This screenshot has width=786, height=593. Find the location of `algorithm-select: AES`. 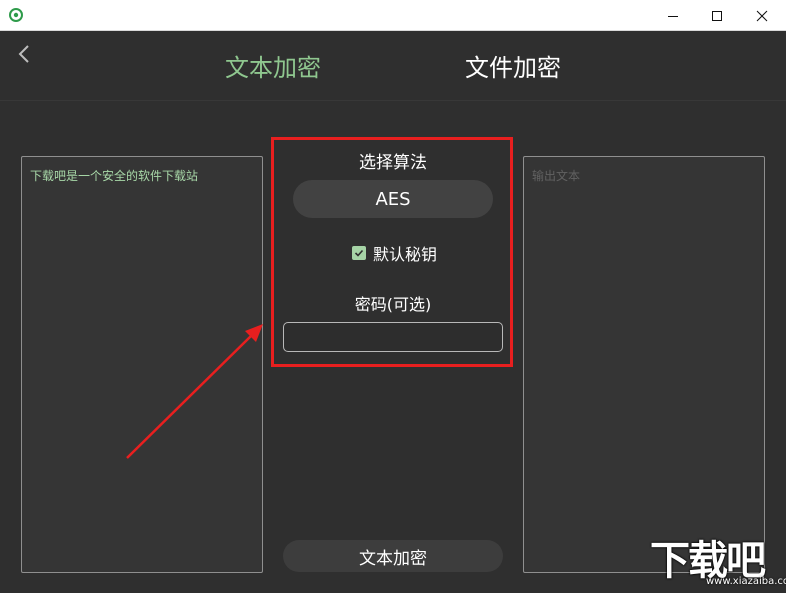

algorithm-select: AES is located at coordinates (393, 199).